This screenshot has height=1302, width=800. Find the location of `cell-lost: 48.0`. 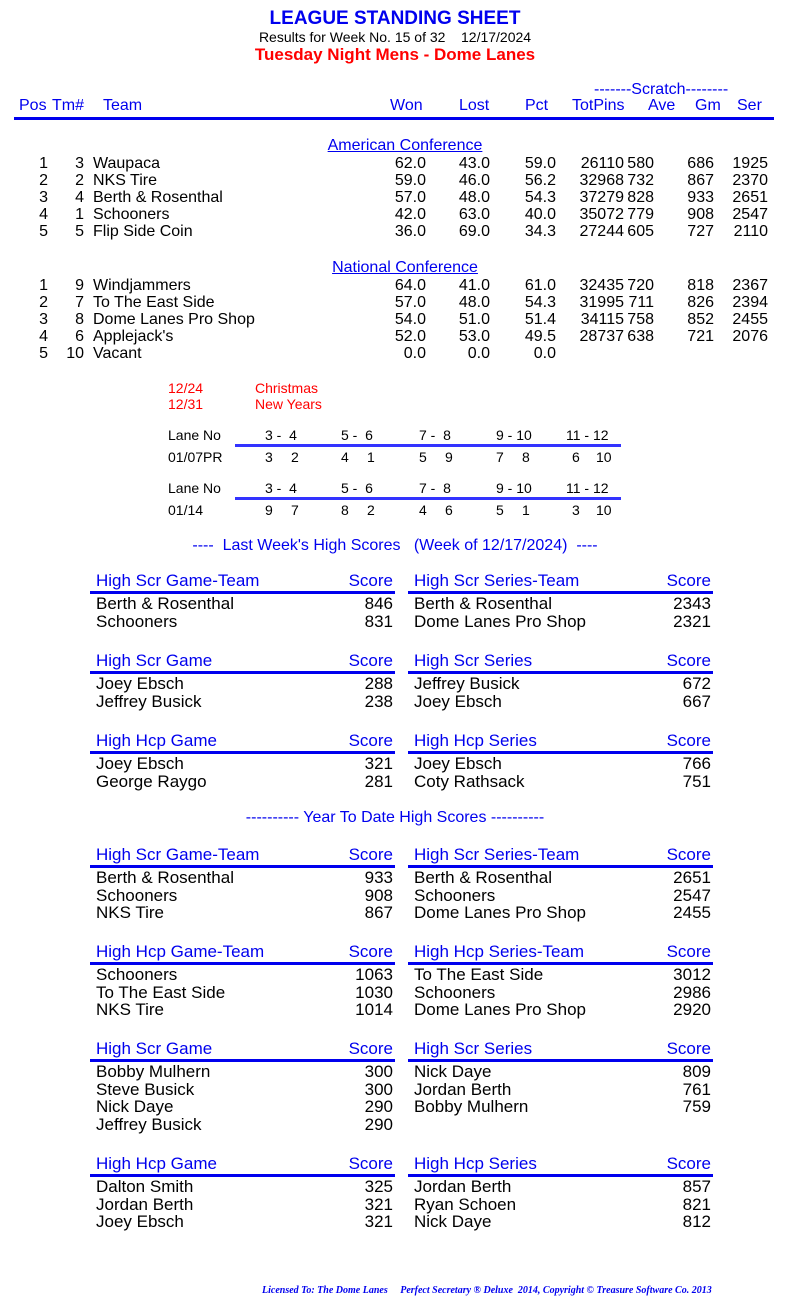

cell-lost: 48.0 is located at coordinates (474, 197).